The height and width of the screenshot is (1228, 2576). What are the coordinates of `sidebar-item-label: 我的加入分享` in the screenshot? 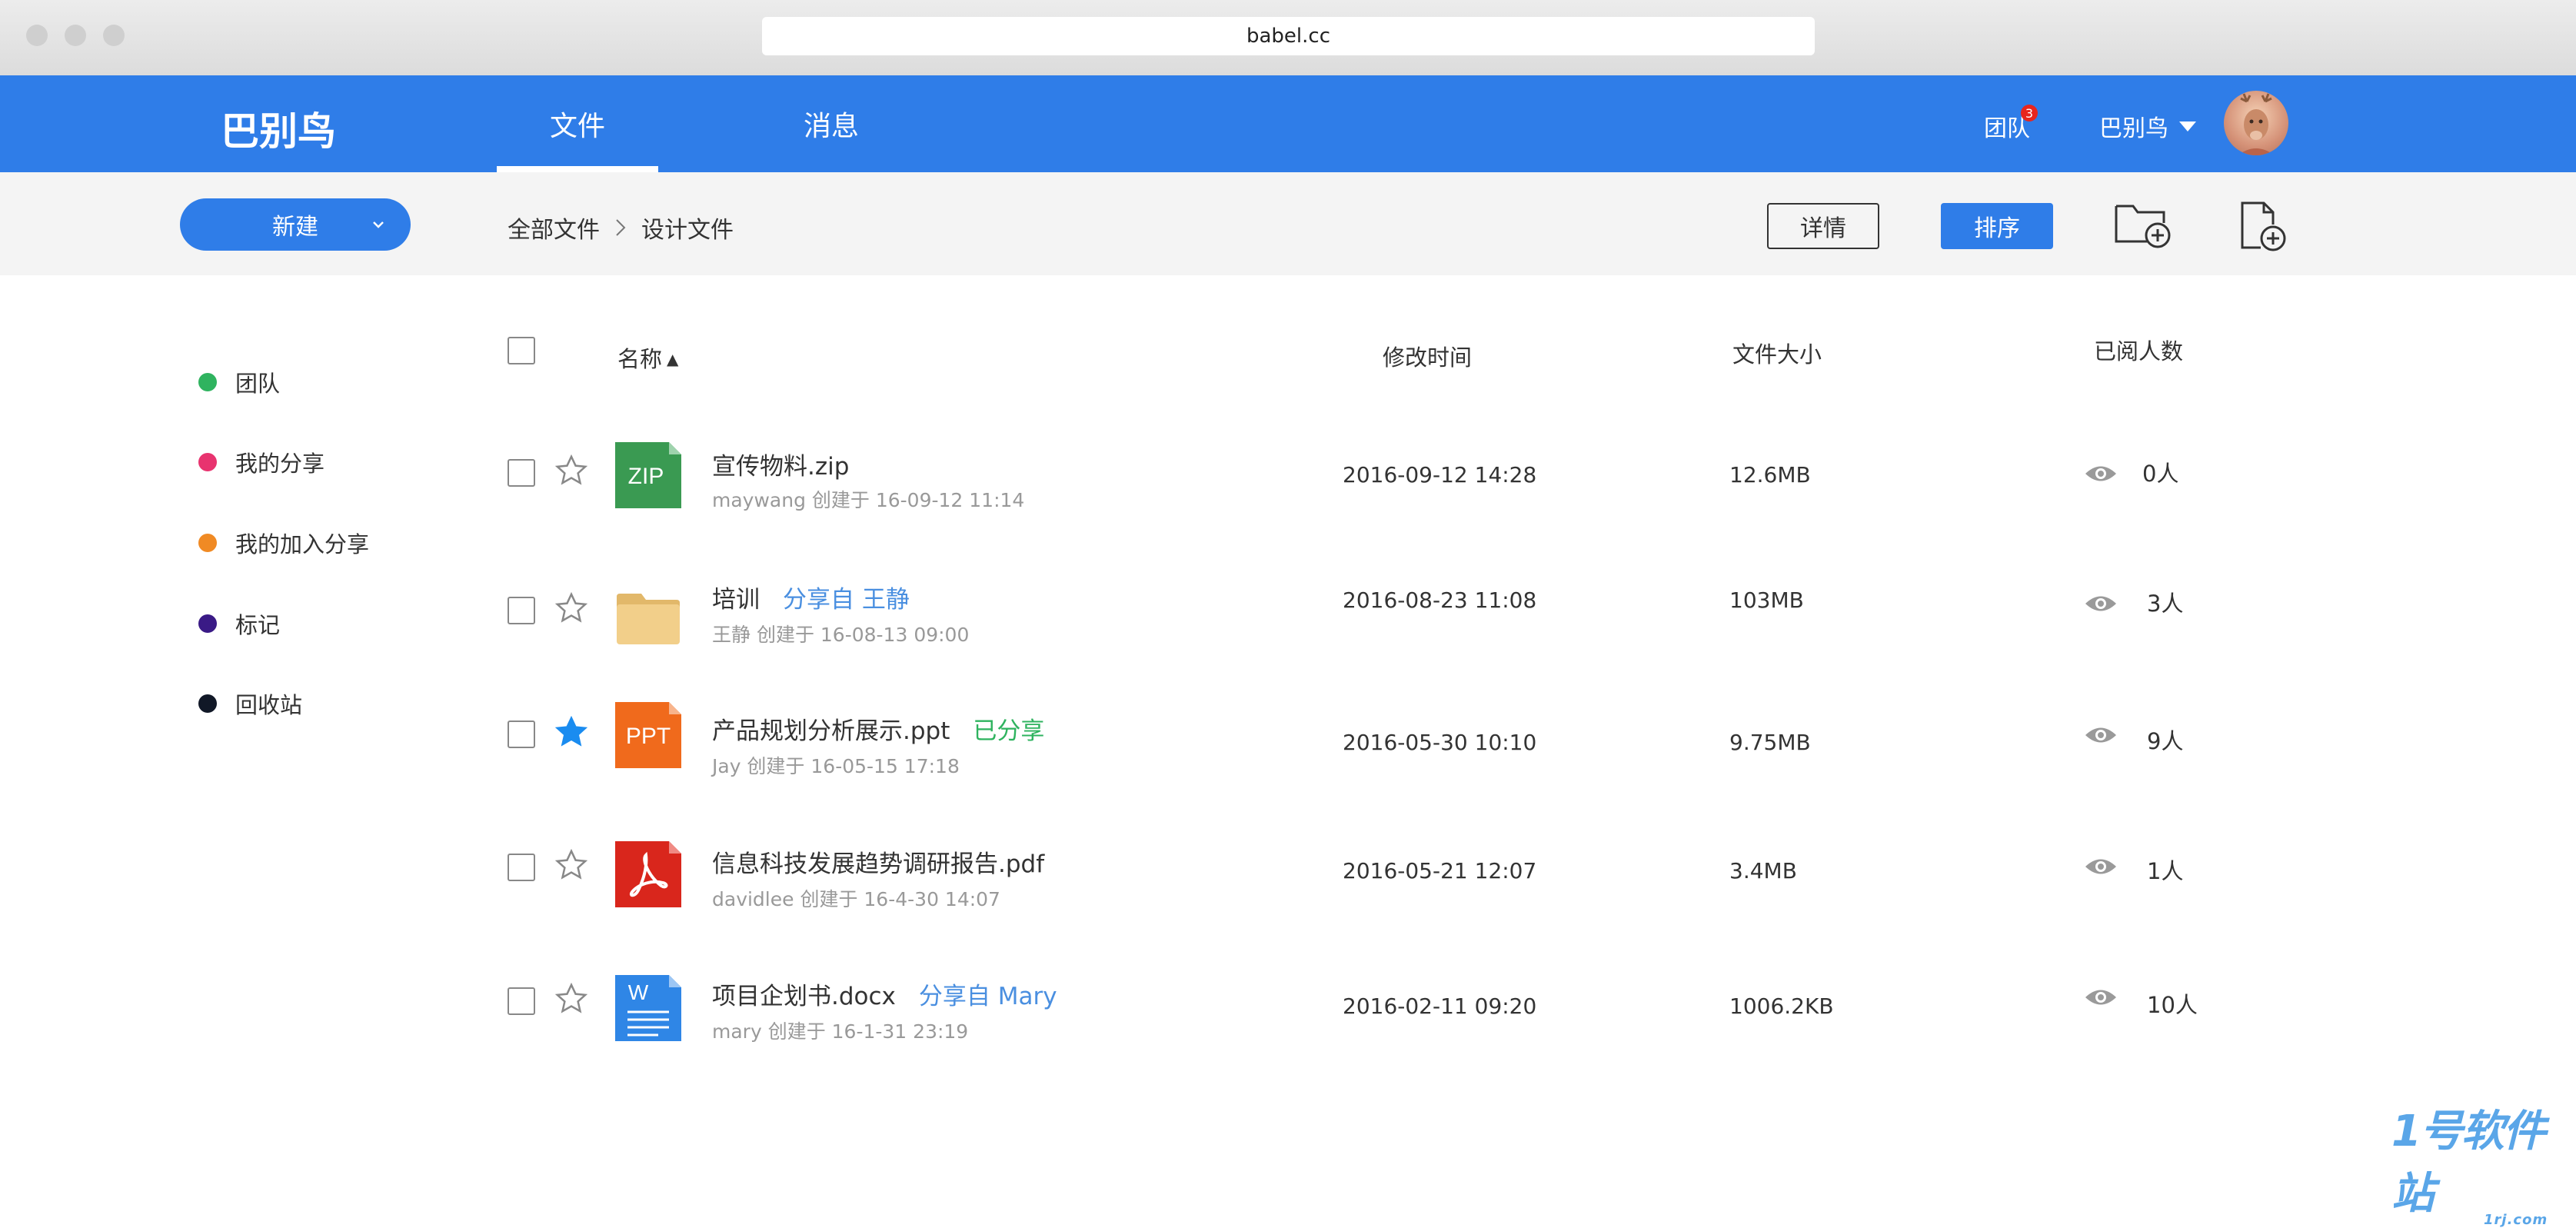 It's located at (302, 544).